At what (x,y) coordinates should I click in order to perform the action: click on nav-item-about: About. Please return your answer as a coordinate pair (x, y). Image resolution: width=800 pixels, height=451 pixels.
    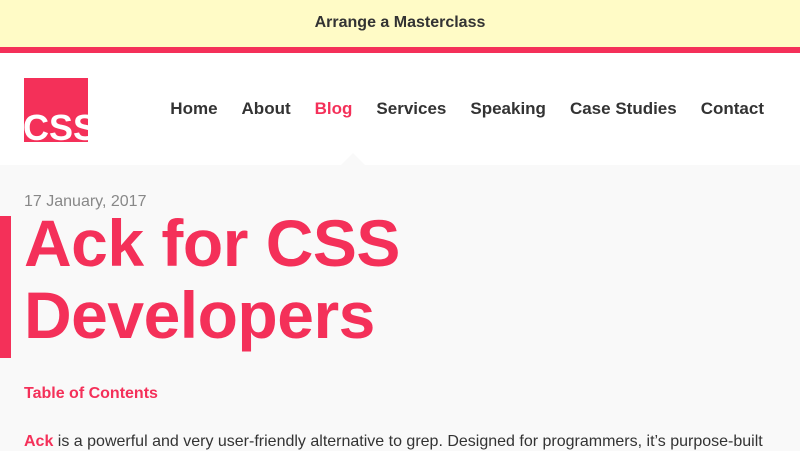
    Looking at the image, I should click on (266, 109).